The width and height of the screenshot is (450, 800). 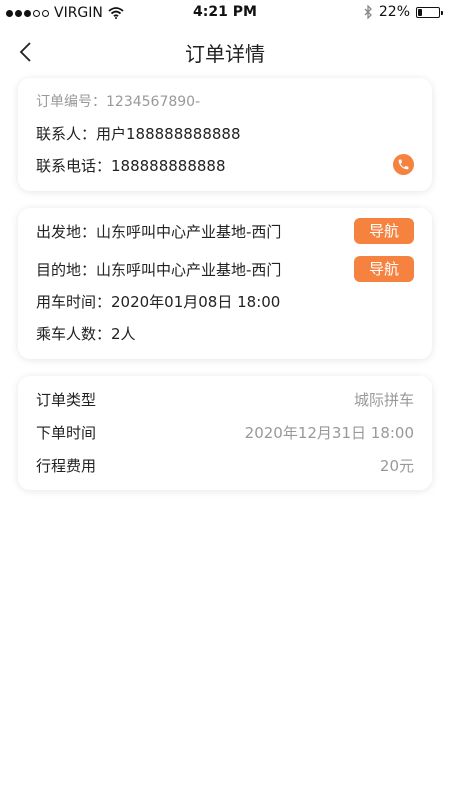 I want to click on battery-percent: 22%, so click(x=394, y=12).